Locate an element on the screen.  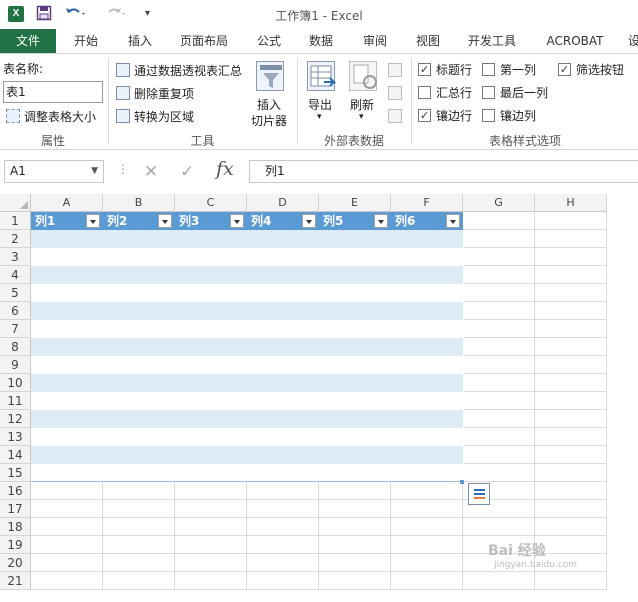
column-header: C is located at coordinates (211, 203).